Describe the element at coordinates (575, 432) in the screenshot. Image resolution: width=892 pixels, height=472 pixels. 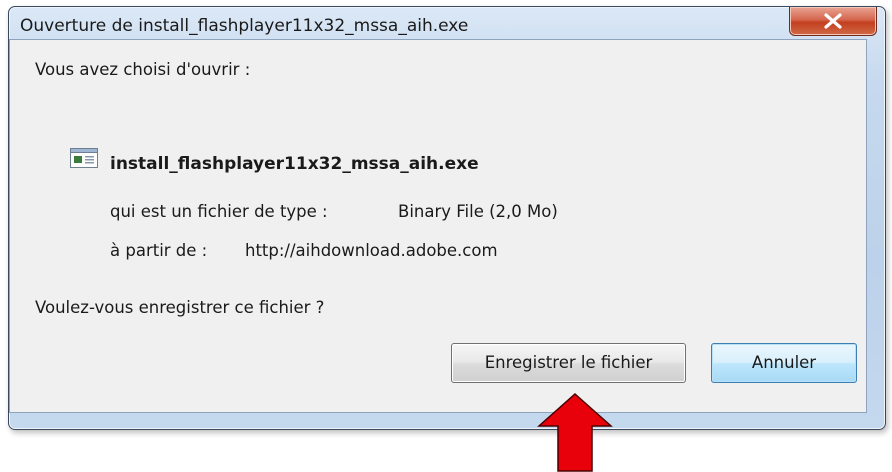
I see `red-arrow-icon` at that location.